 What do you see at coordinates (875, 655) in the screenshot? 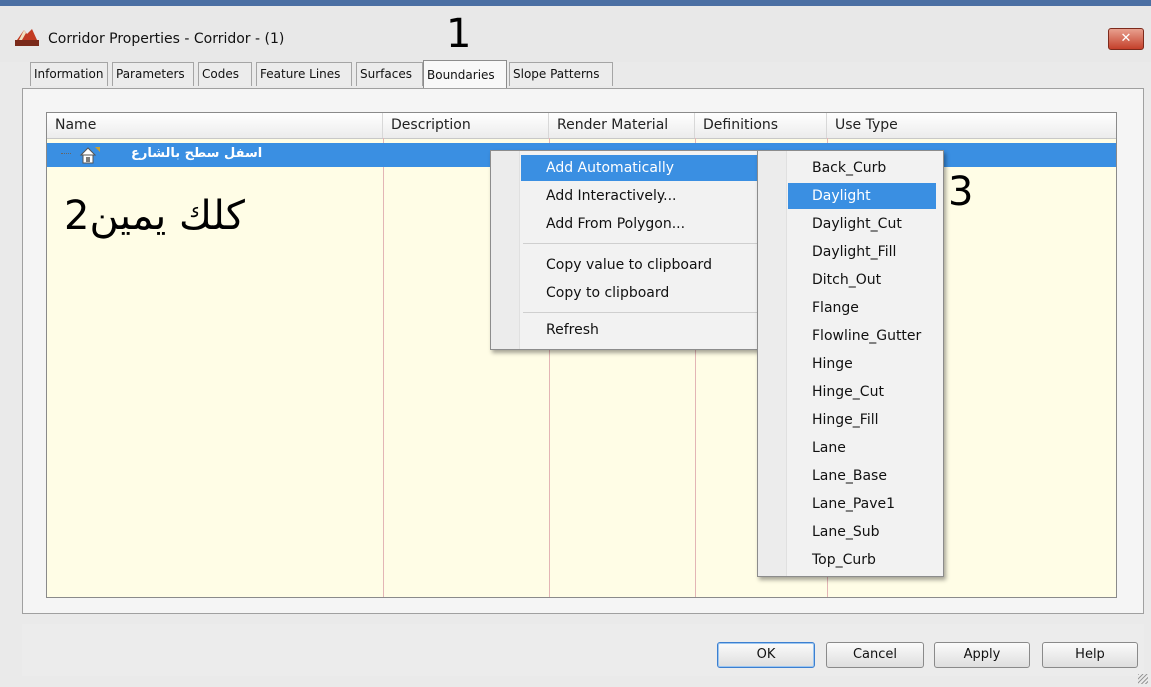
I see `cancel-button: Cancel` at bounding box center [875, 655].